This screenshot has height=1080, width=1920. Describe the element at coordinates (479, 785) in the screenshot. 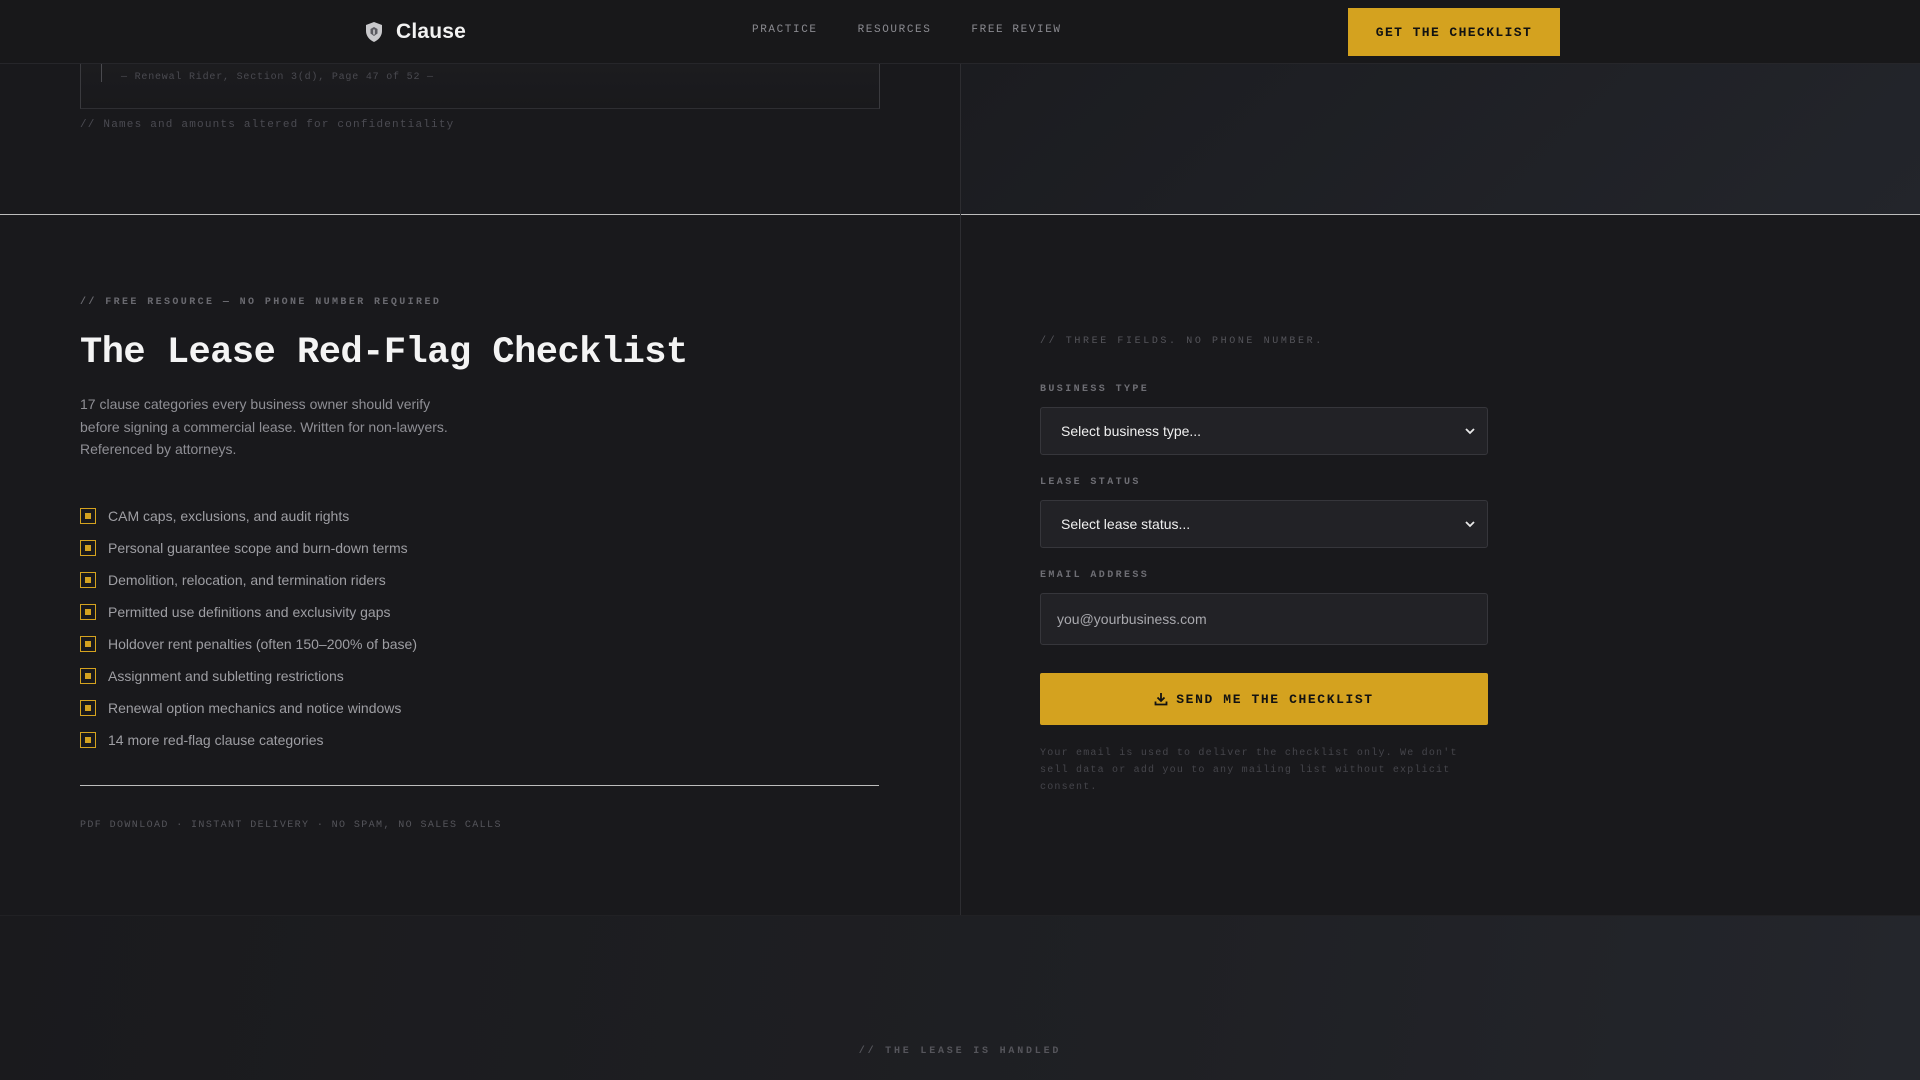

I see `content-divider` at that location.